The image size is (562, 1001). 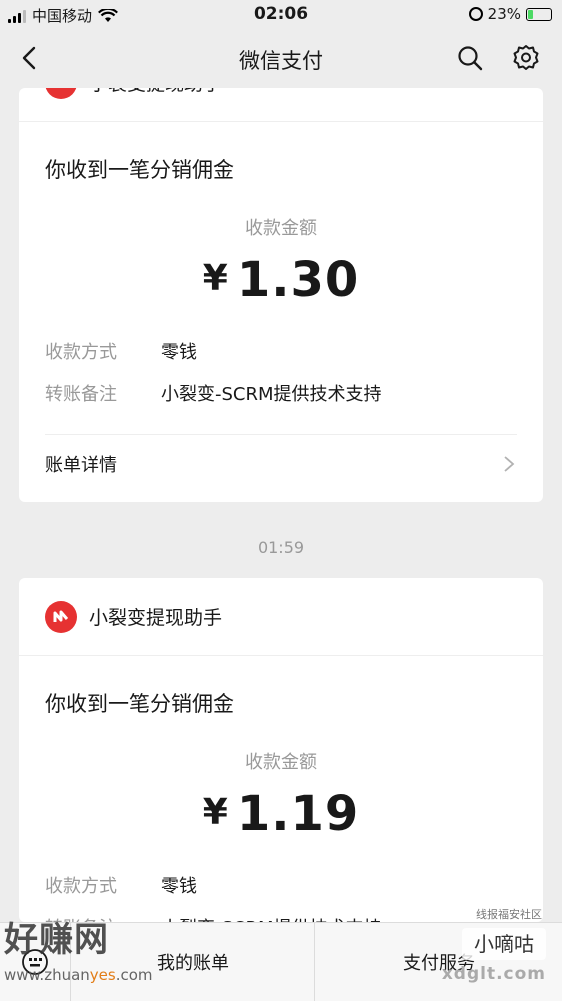 What do you see at coordinates (281, 15) in the screenshot?
I see `status-bar: 中国移动 02:06 23%` at bounding box center [281, 15].